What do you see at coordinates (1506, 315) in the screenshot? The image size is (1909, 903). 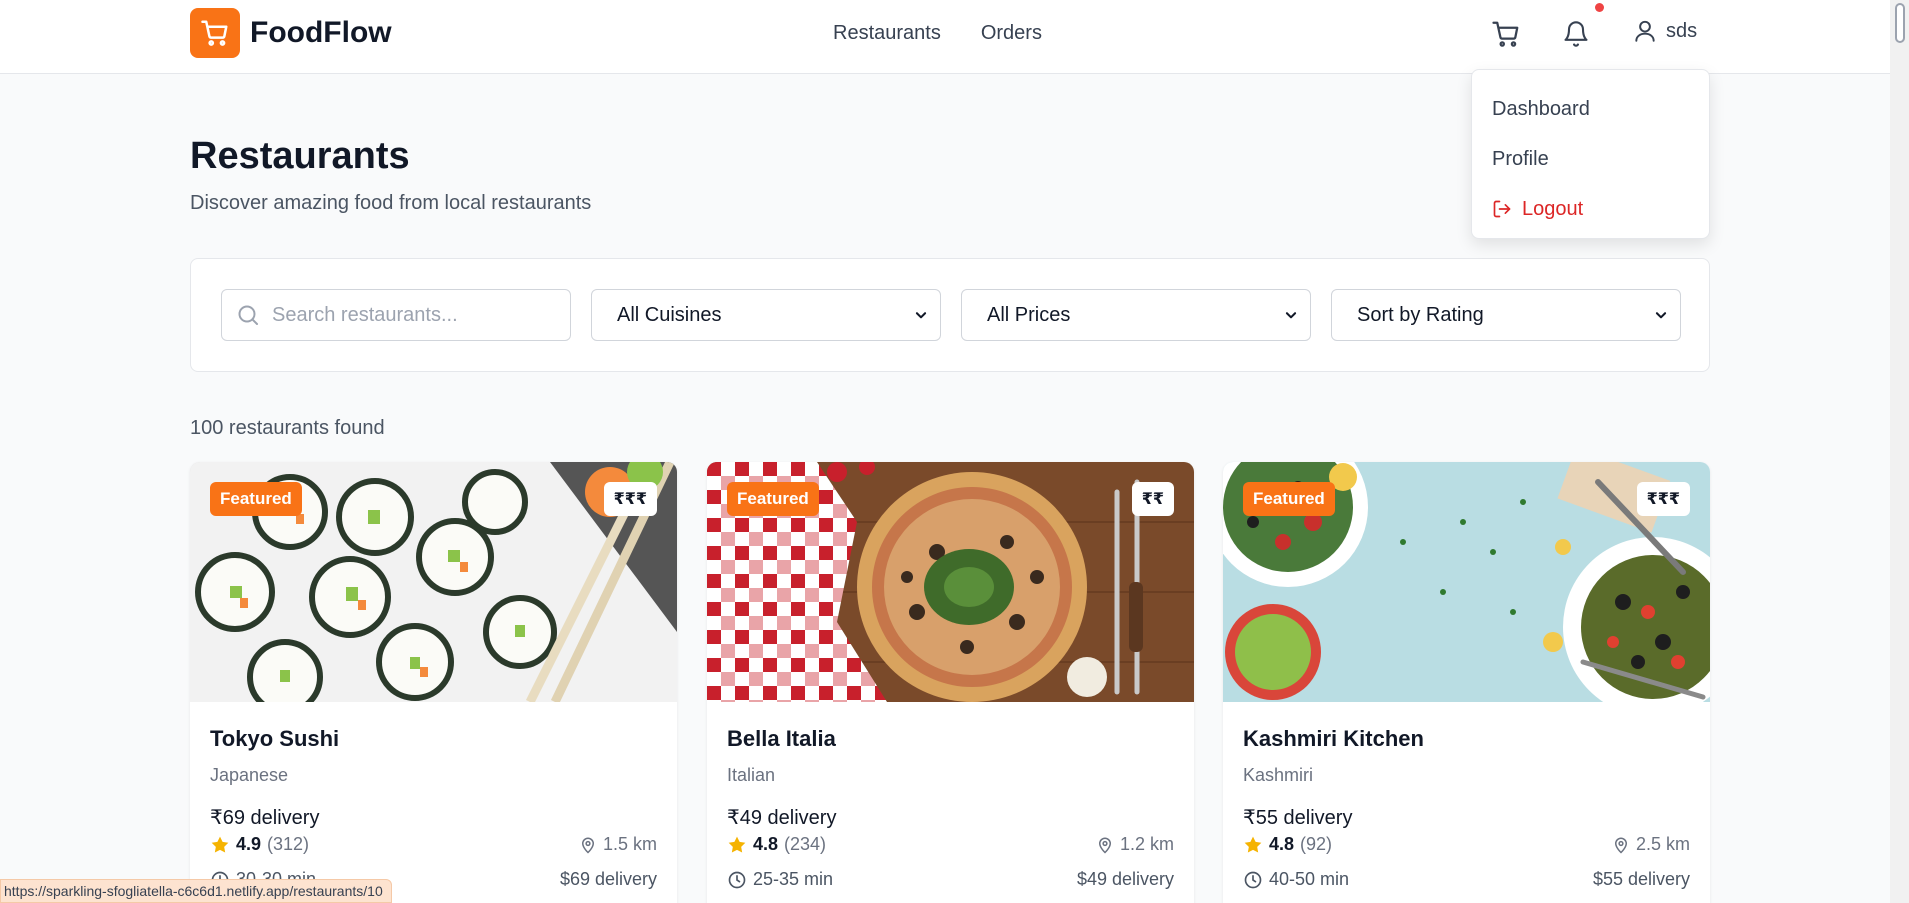 I see `sort-select: Sort by Rating` at bounding box center [1506, 315].